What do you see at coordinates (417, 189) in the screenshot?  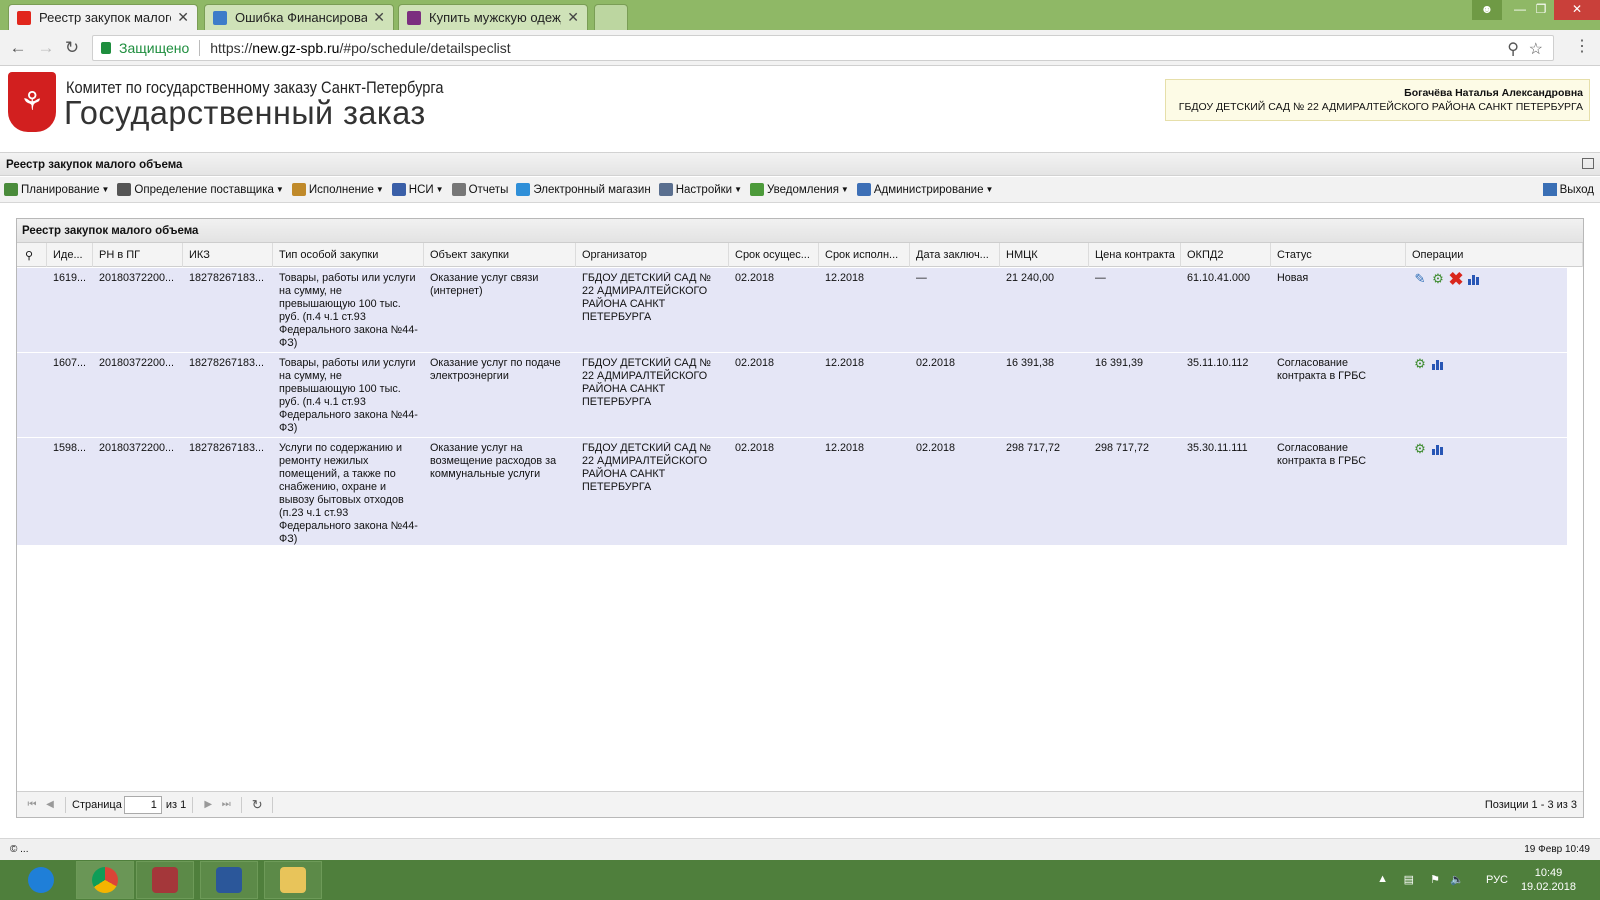 I see `menu-item: НСИ ▼` at bounding box center [417, 189].